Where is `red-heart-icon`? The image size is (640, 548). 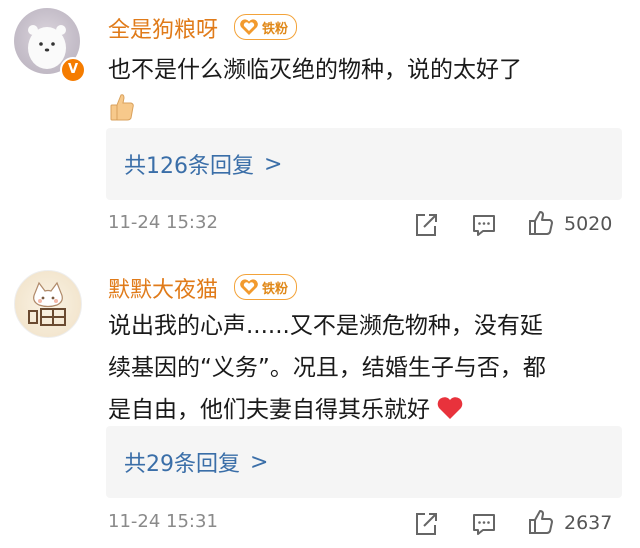 red-heart-icon is located at coordinates (450, 408).